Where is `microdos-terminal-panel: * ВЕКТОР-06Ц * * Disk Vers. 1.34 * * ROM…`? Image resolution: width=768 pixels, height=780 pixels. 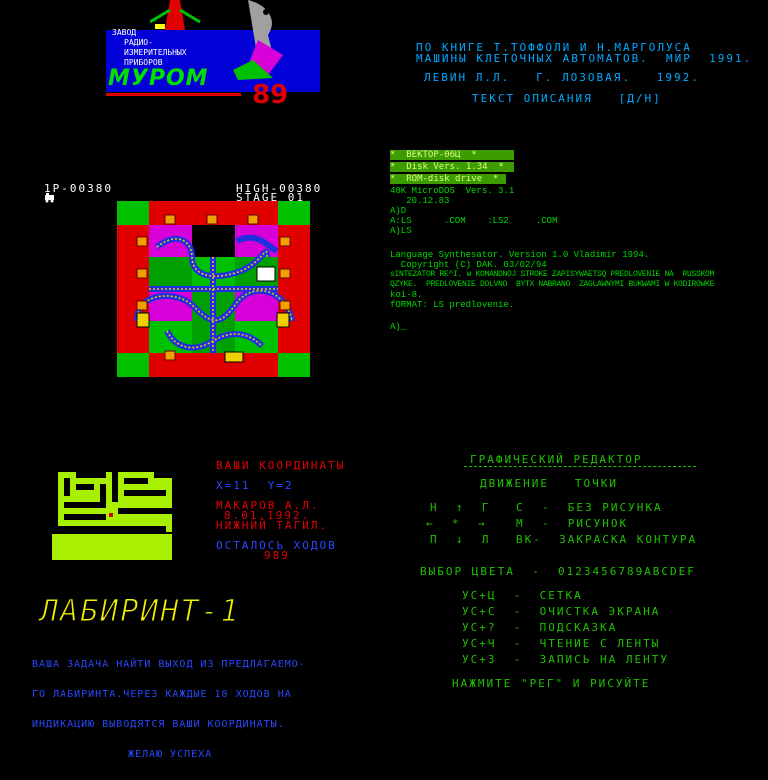 microdos-terminal-panel: * ВЕКТОР-06Ц * * Disk Vers. 1.34 * * ROM… is located at coordinates (579, 241).